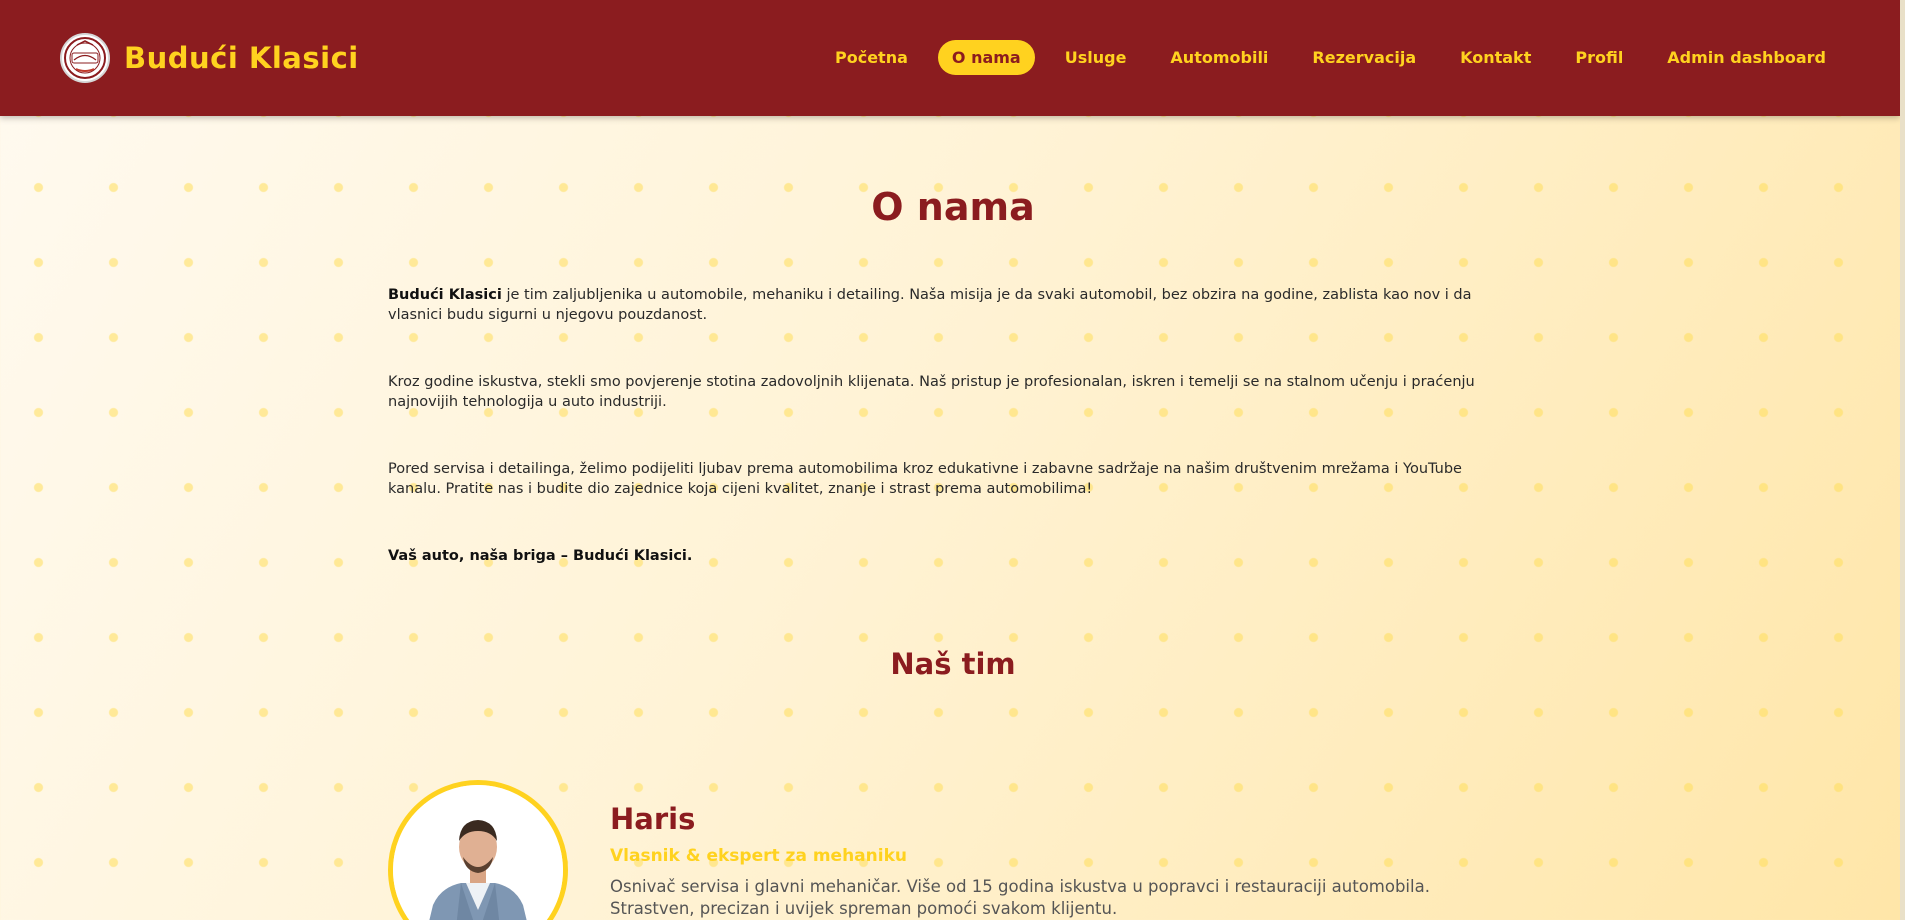 The width and height of the screenshot is (1905, 920). Describe the element at coordinates (653, 819) in the screenshot. I see `member-name: Haris` at that location.